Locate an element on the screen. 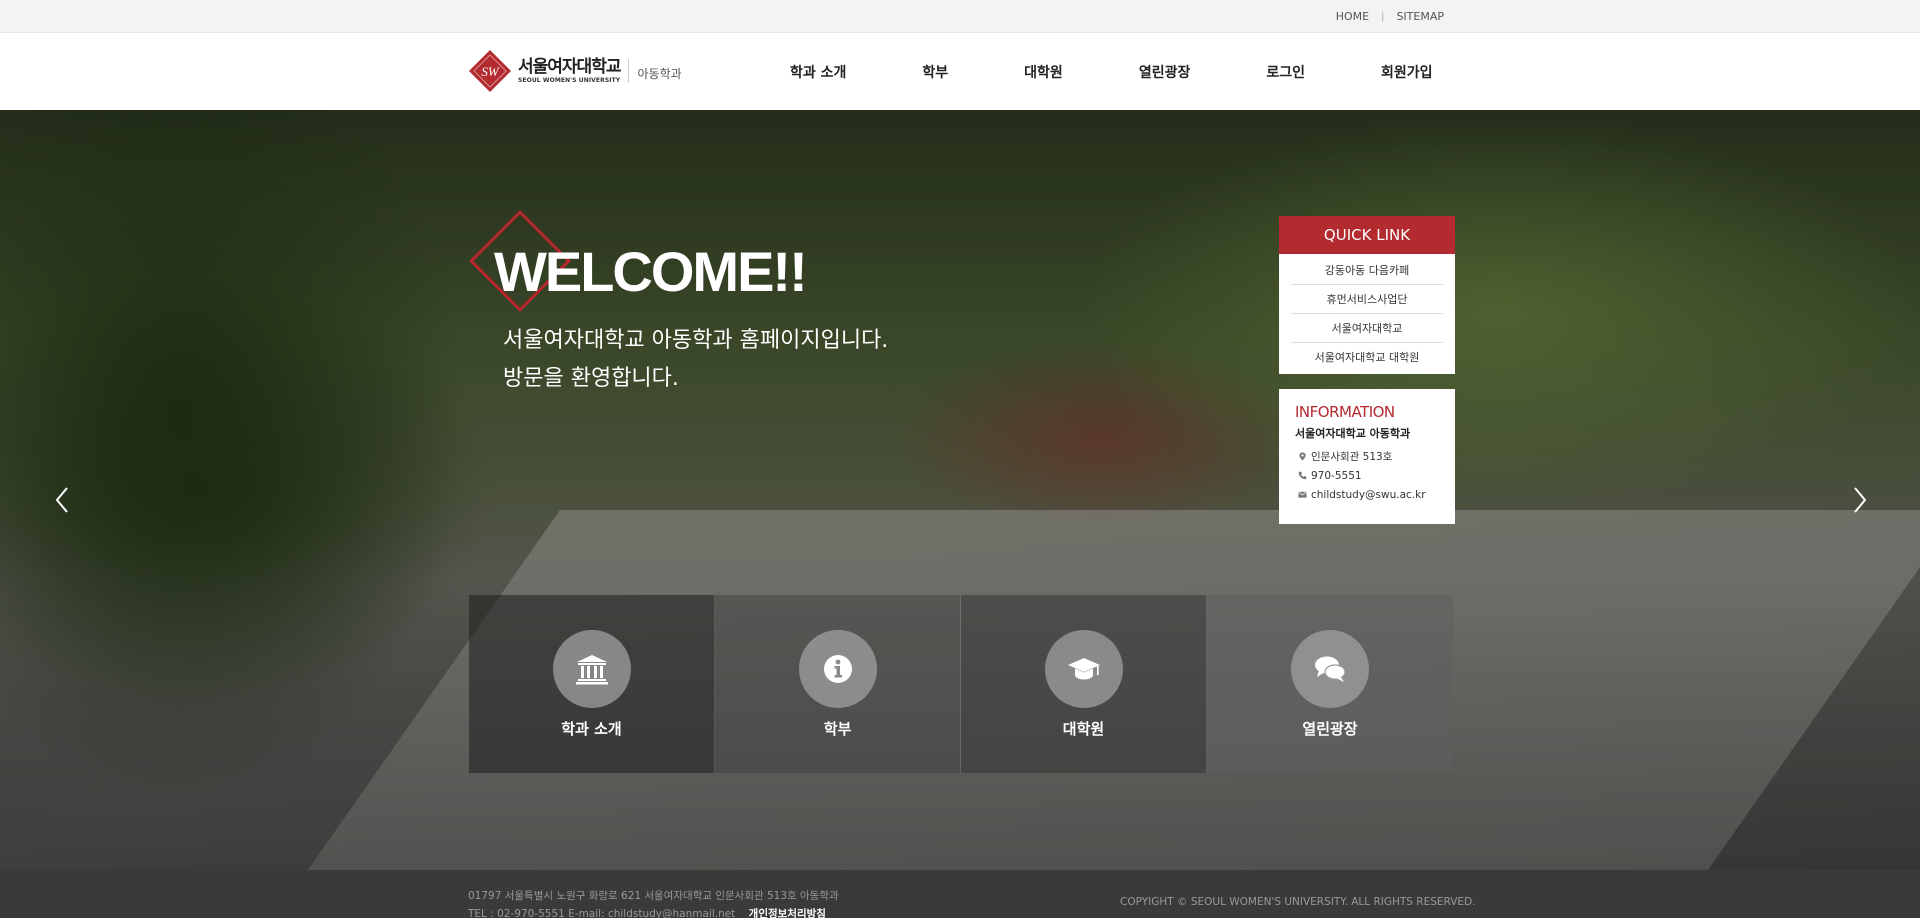 The height and width of the screenshot is (918, 1920). nav-item-graduate: 대학원 is located at coordinates (1043, 72).